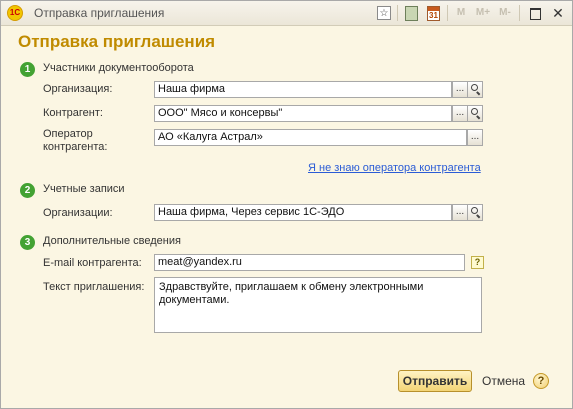 The image size is (573, 409). Describe the element at coordinates (309, 262) in the screenshot. I see `email-field: meat@yandex.ru` at that location.